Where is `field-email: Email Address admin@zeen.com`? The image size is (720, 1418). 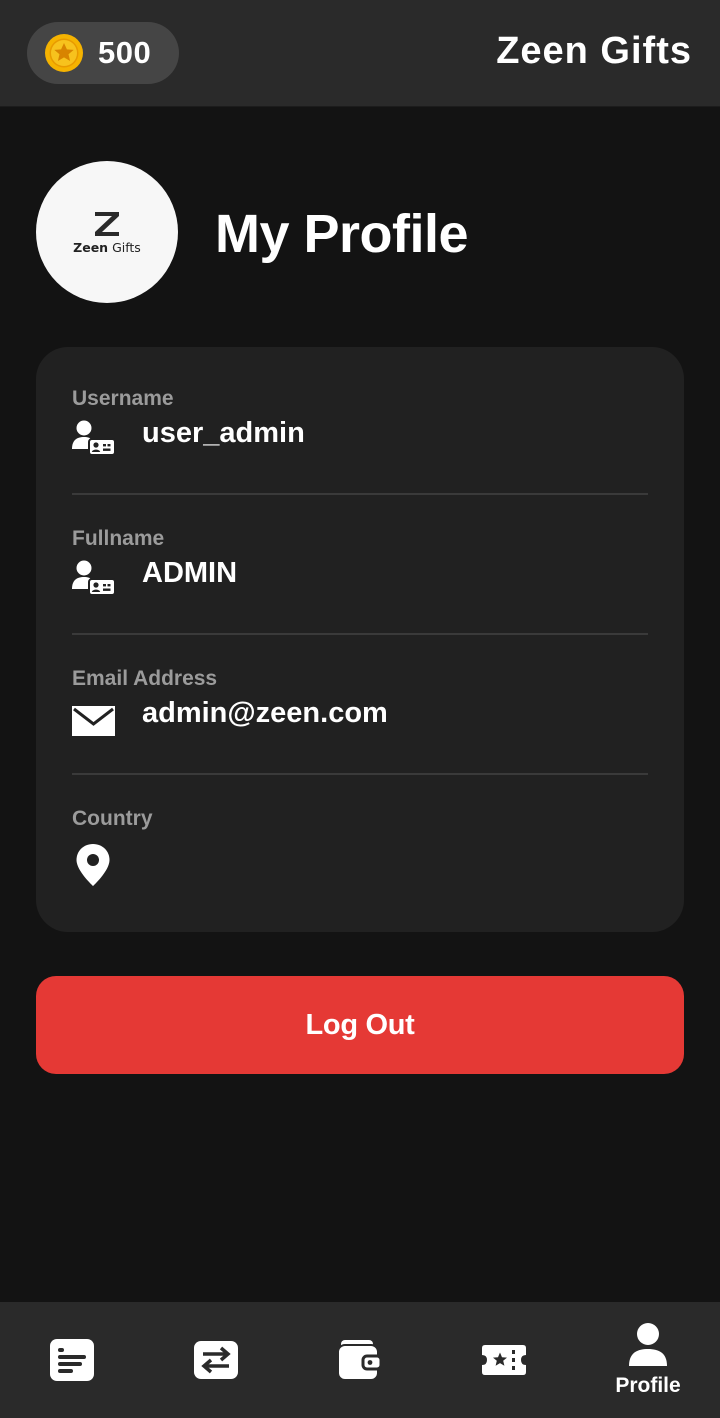 field-email: Email Address admin@zeen.com is located at coordinates (360, 707).